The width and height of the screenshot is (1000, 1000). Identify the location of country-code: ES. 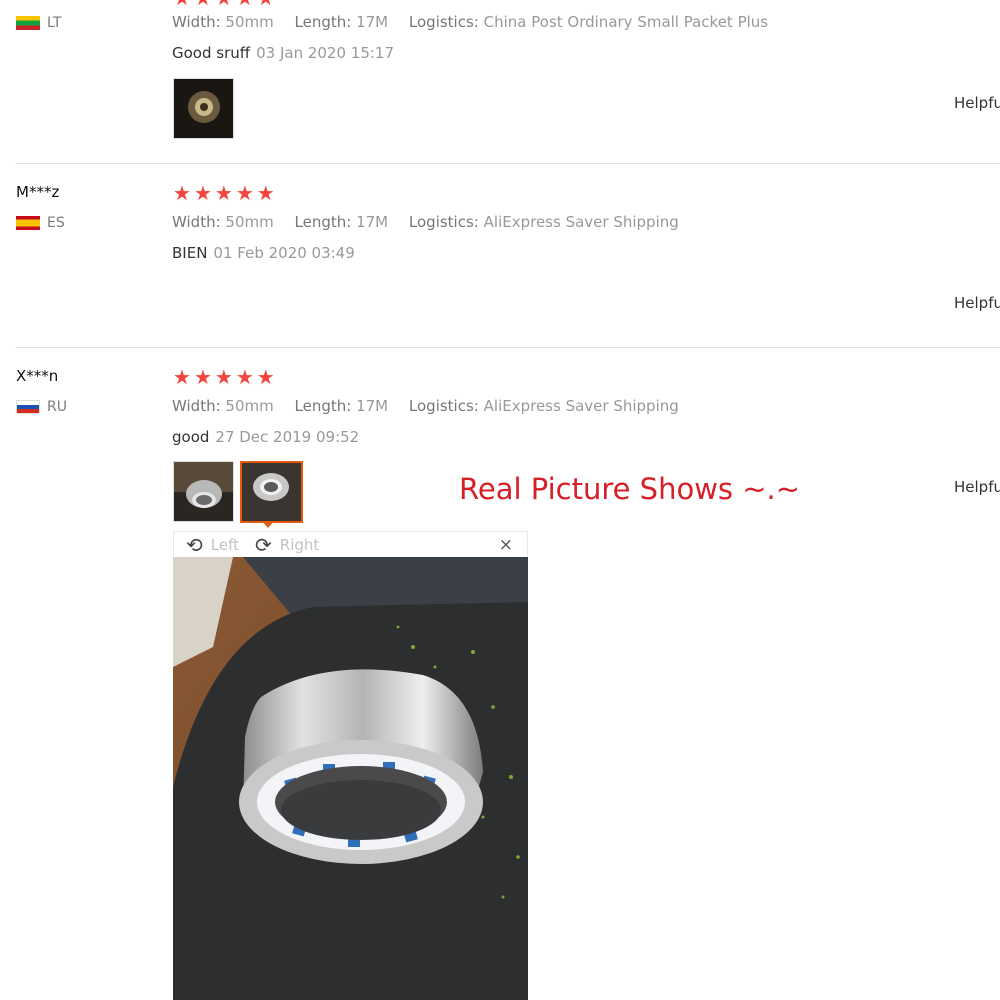
(56, 223).